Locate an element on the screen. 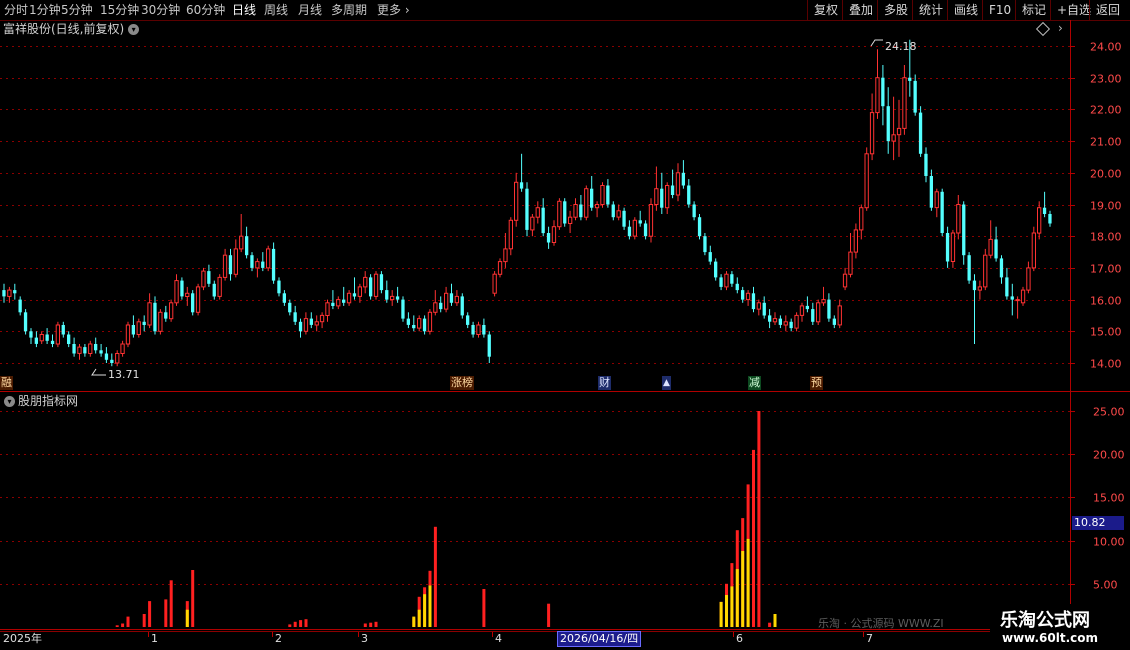 The width and height of the screenshot is (1130, 650). chevron-down-icon: ▾ is located at coordinates (9, 401).